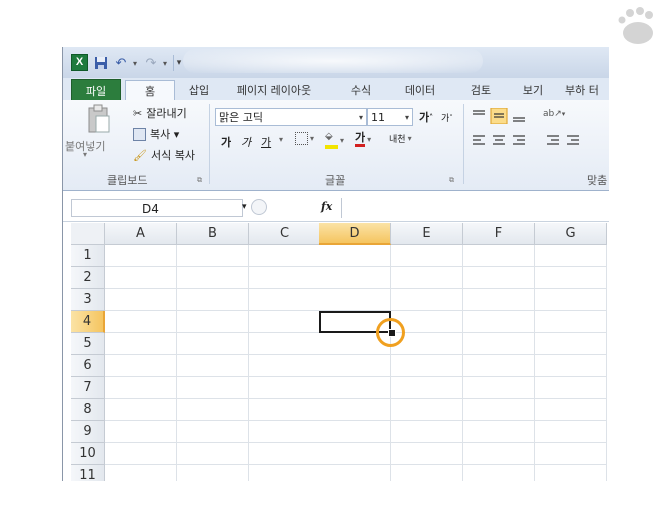  What do you see at coordinates (246, 142) in the screenshot?
I see `italic-button: 가` at bounding box center [246, 142].